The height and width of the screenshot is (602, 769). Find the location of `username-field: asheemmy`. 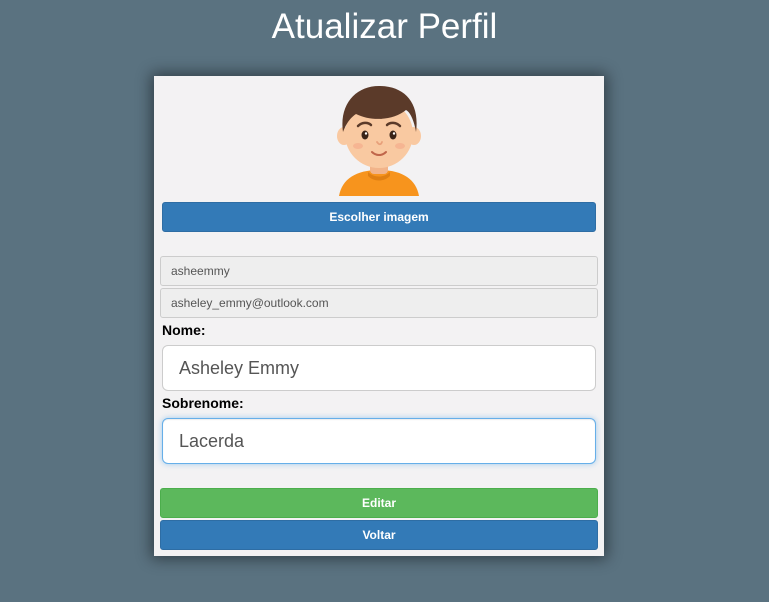

username-field: asheemmy is located at coordinates (379, 271).